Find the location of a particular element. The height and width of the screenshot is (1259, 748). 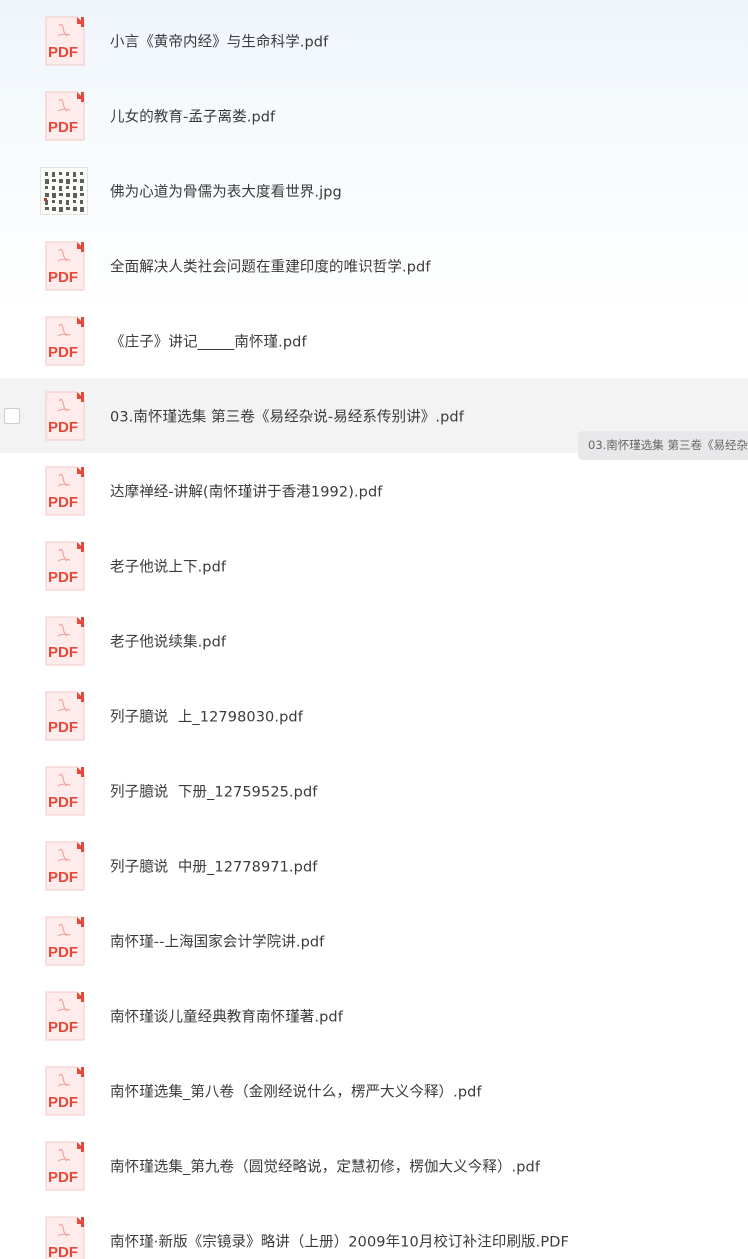

file-row: PDF 南怀瑾·新版《宗镜录》略讲（上册）2009年10月校订补注印刷版.PDF is located at coordinates (374, 1231).